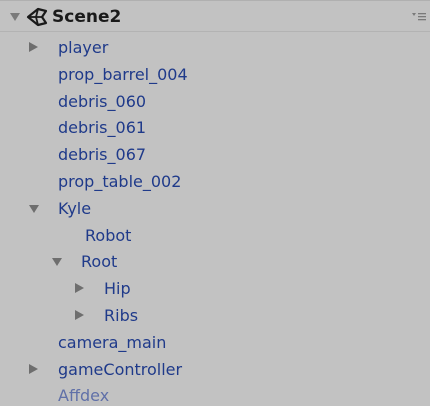 This screenshot has height=409, width=438. Describe the element at coordinates (215, 154) in the screenshot. I see `hierarchy-item: debris_067` at that location.